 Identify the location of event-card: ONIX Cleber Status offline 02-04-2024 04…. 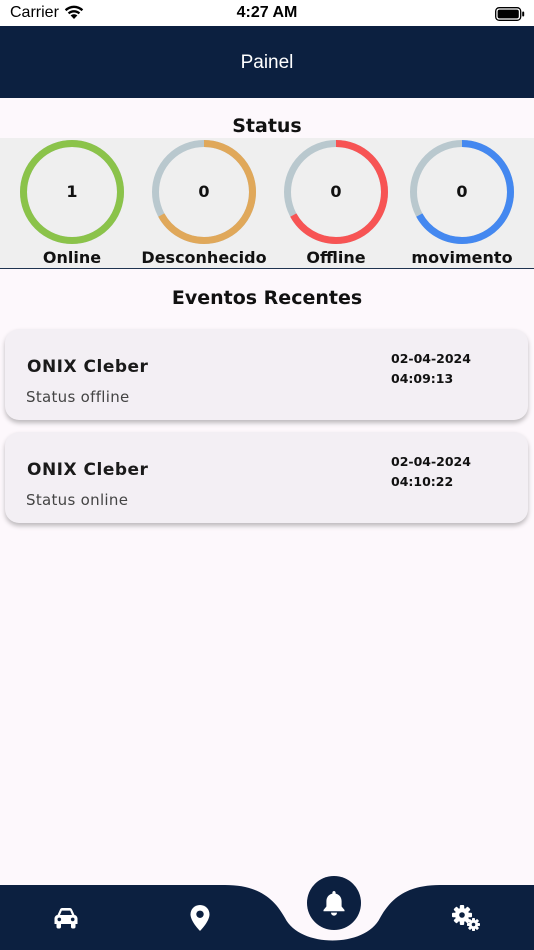
(266, 374).